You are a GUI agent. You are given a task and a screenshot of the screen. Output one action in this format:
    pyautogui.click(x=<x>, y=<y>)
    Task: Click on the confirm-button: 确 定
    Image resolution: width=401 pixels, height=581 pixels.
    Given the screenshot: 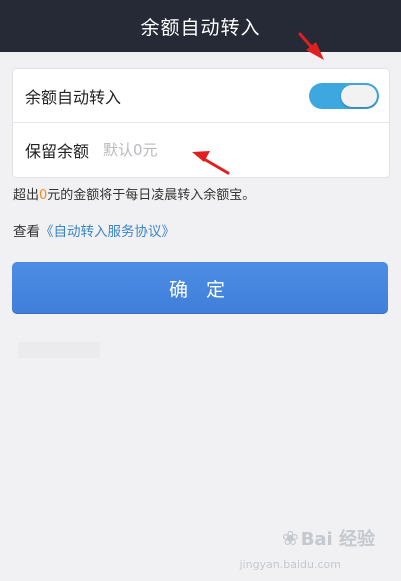 What is the action you would take?
    pyautogui.click(x=200, y=288)
    